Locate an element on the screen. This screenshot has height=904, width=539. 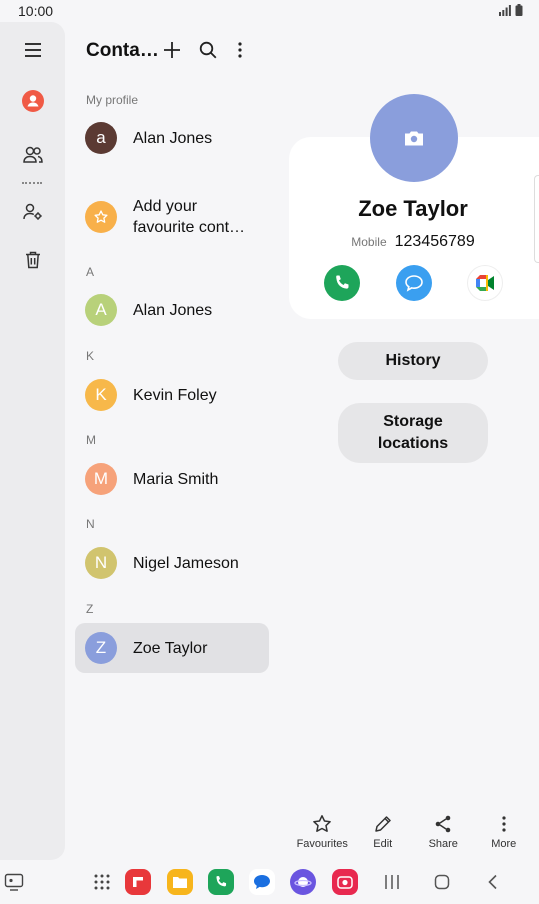
section-letter-k: K is located at coordinates (90, 356).